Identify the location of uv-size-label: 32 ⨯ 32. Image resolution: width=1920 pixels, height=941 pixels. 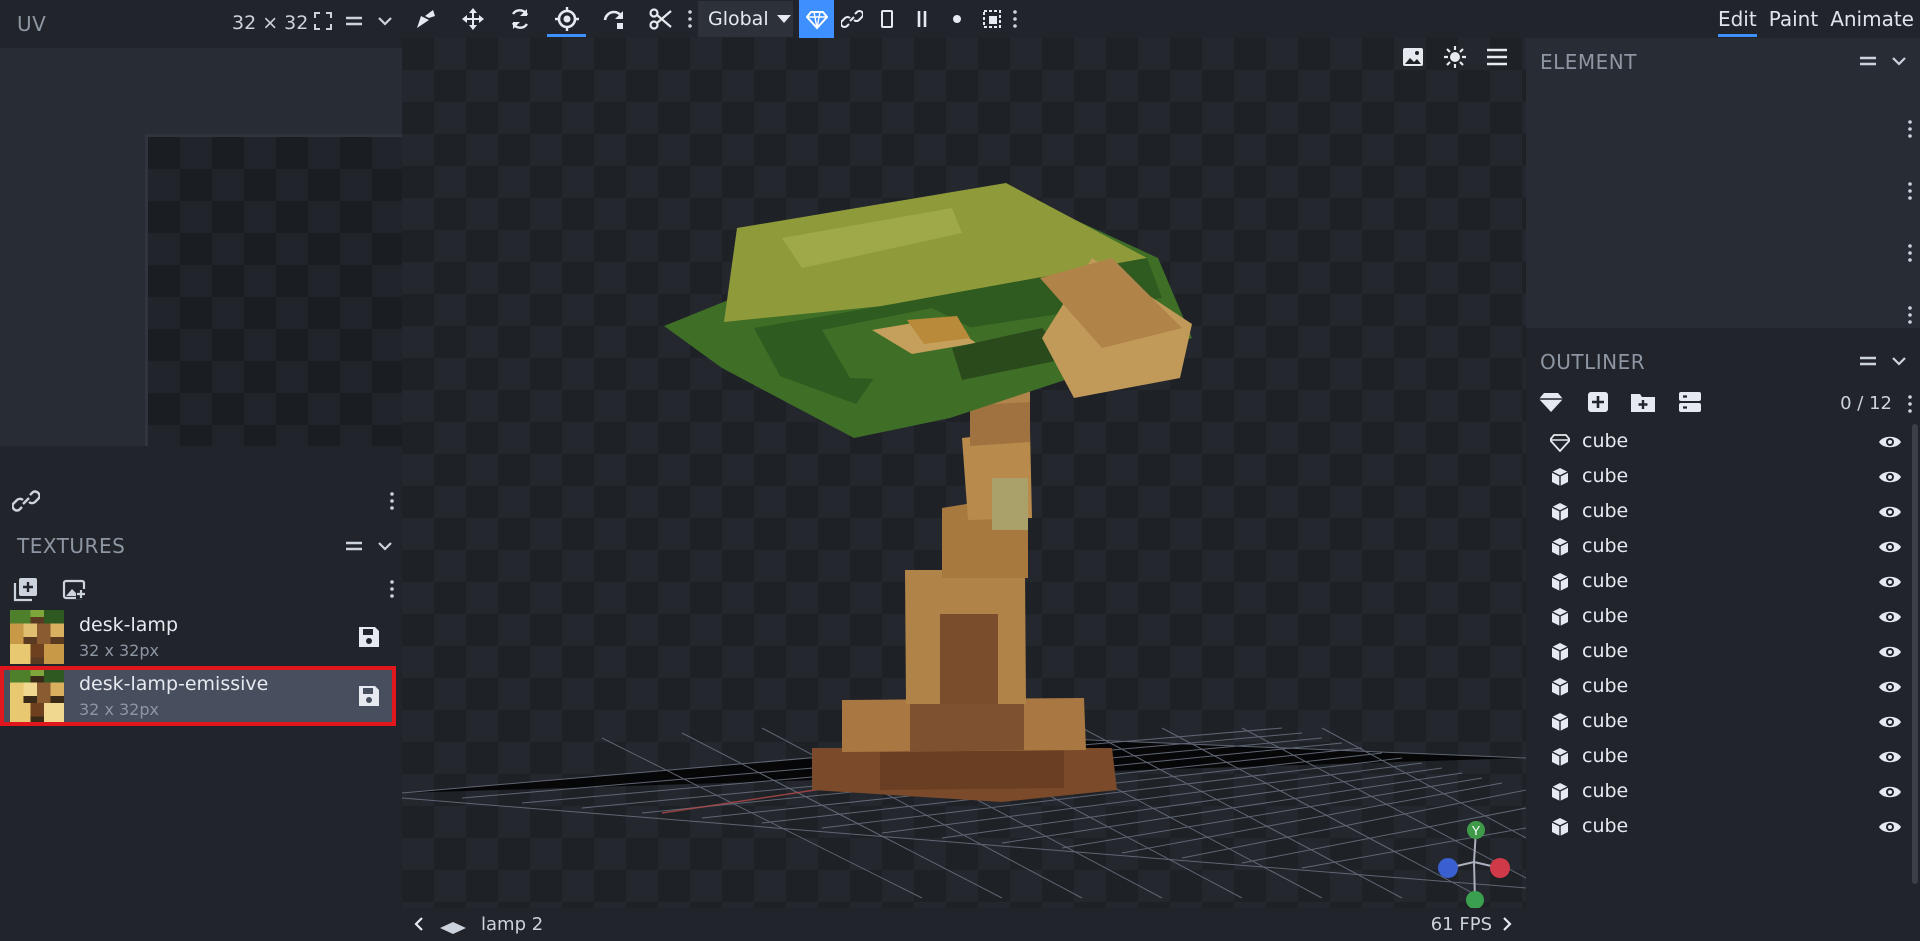
(270, 23).